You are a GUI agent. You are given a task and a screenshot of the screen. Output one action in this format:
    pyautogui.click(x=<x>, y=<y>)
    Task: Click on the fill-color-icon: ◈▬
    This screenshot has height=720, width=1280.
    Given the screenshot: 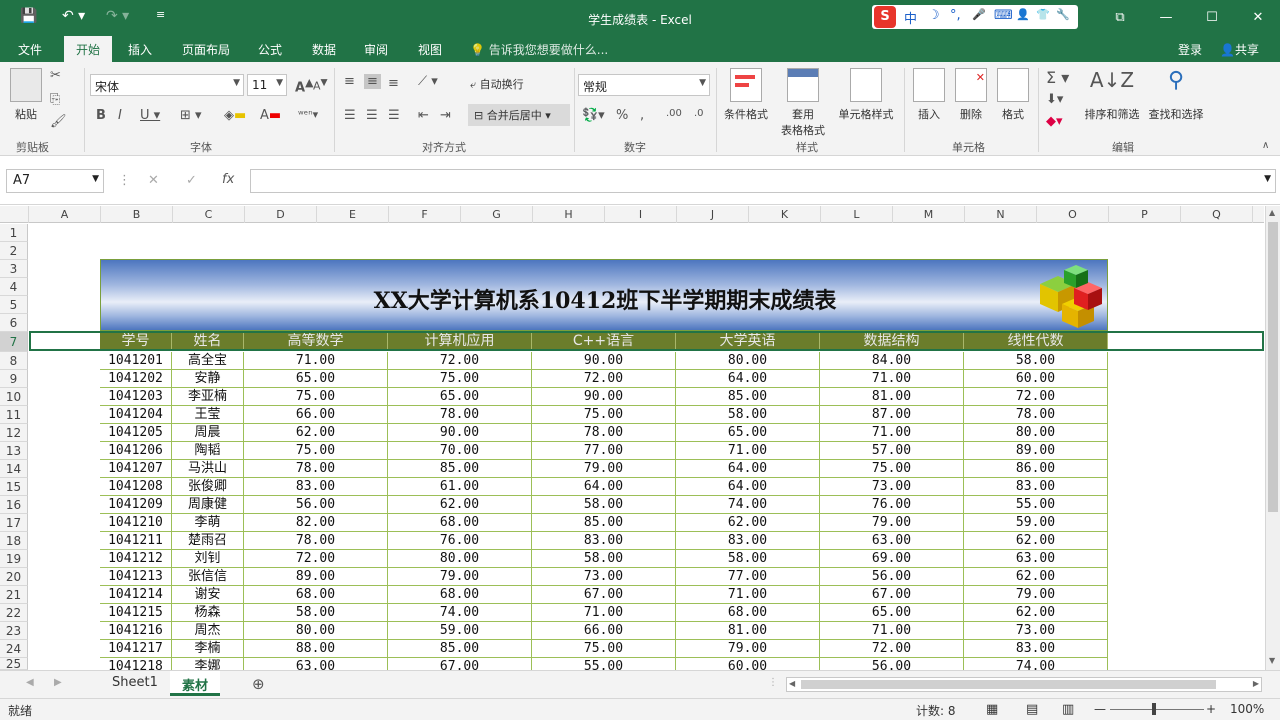 What is the action you would take?
    pyautogui.click(x=235, y=115)
    